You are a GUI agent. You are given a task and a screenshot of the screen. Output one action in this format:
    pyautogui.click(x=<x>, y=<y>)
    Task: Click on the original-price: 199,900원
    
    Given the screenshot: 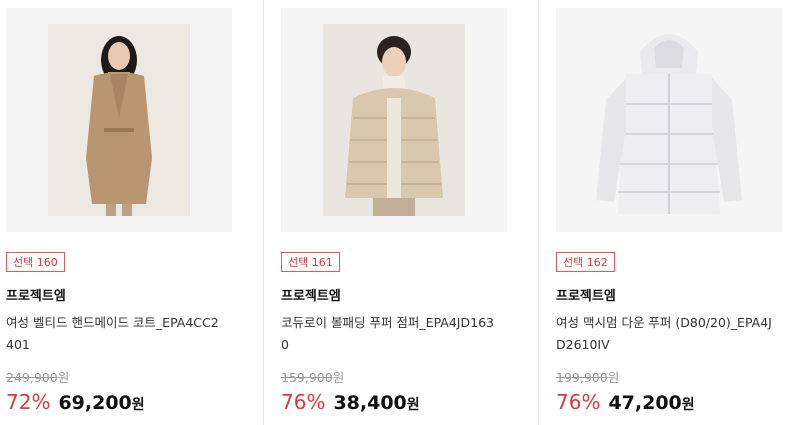 What is the action you would take?
    pyautogui.click(x=587, y=376)
    